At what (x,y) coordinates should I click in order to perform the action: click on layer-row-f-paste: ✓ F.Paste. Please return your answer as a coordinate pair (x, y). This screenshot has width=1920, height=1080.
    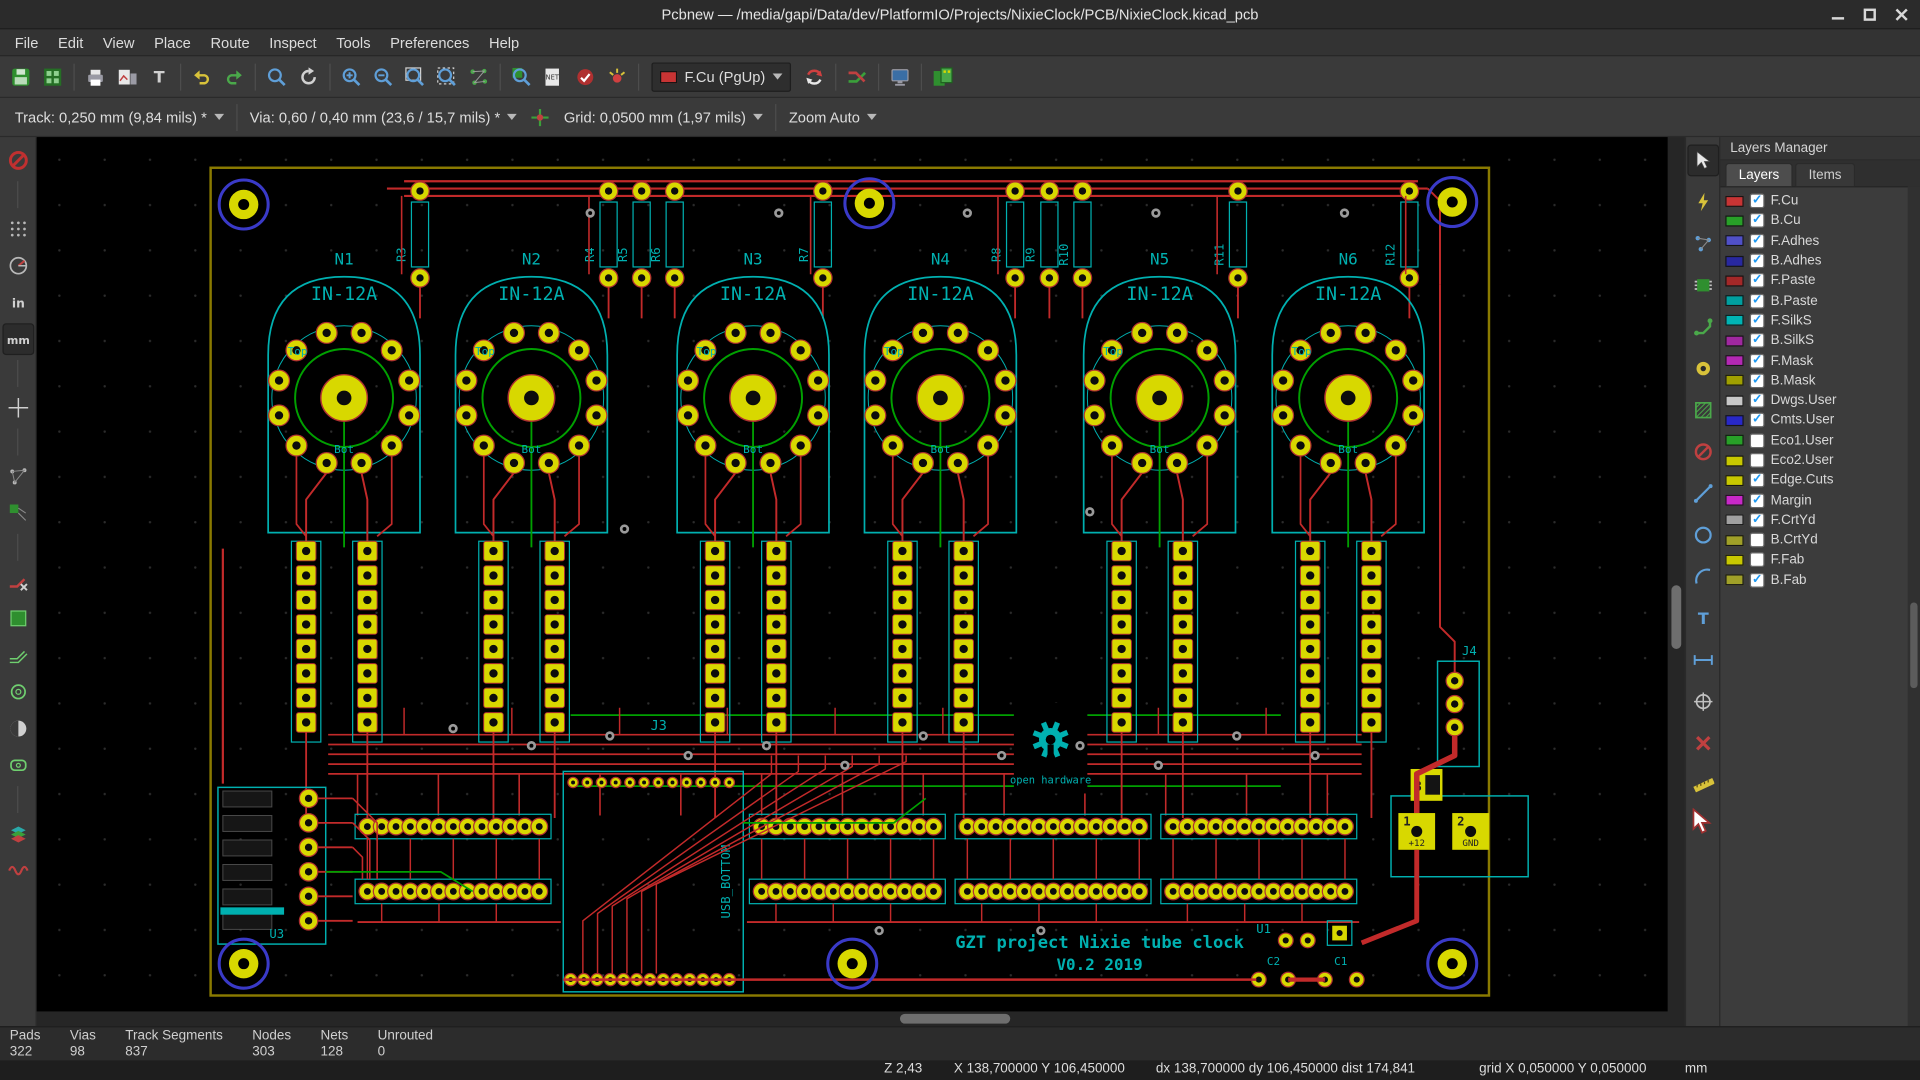
    Looking at the image, I should click on (1821, 281).